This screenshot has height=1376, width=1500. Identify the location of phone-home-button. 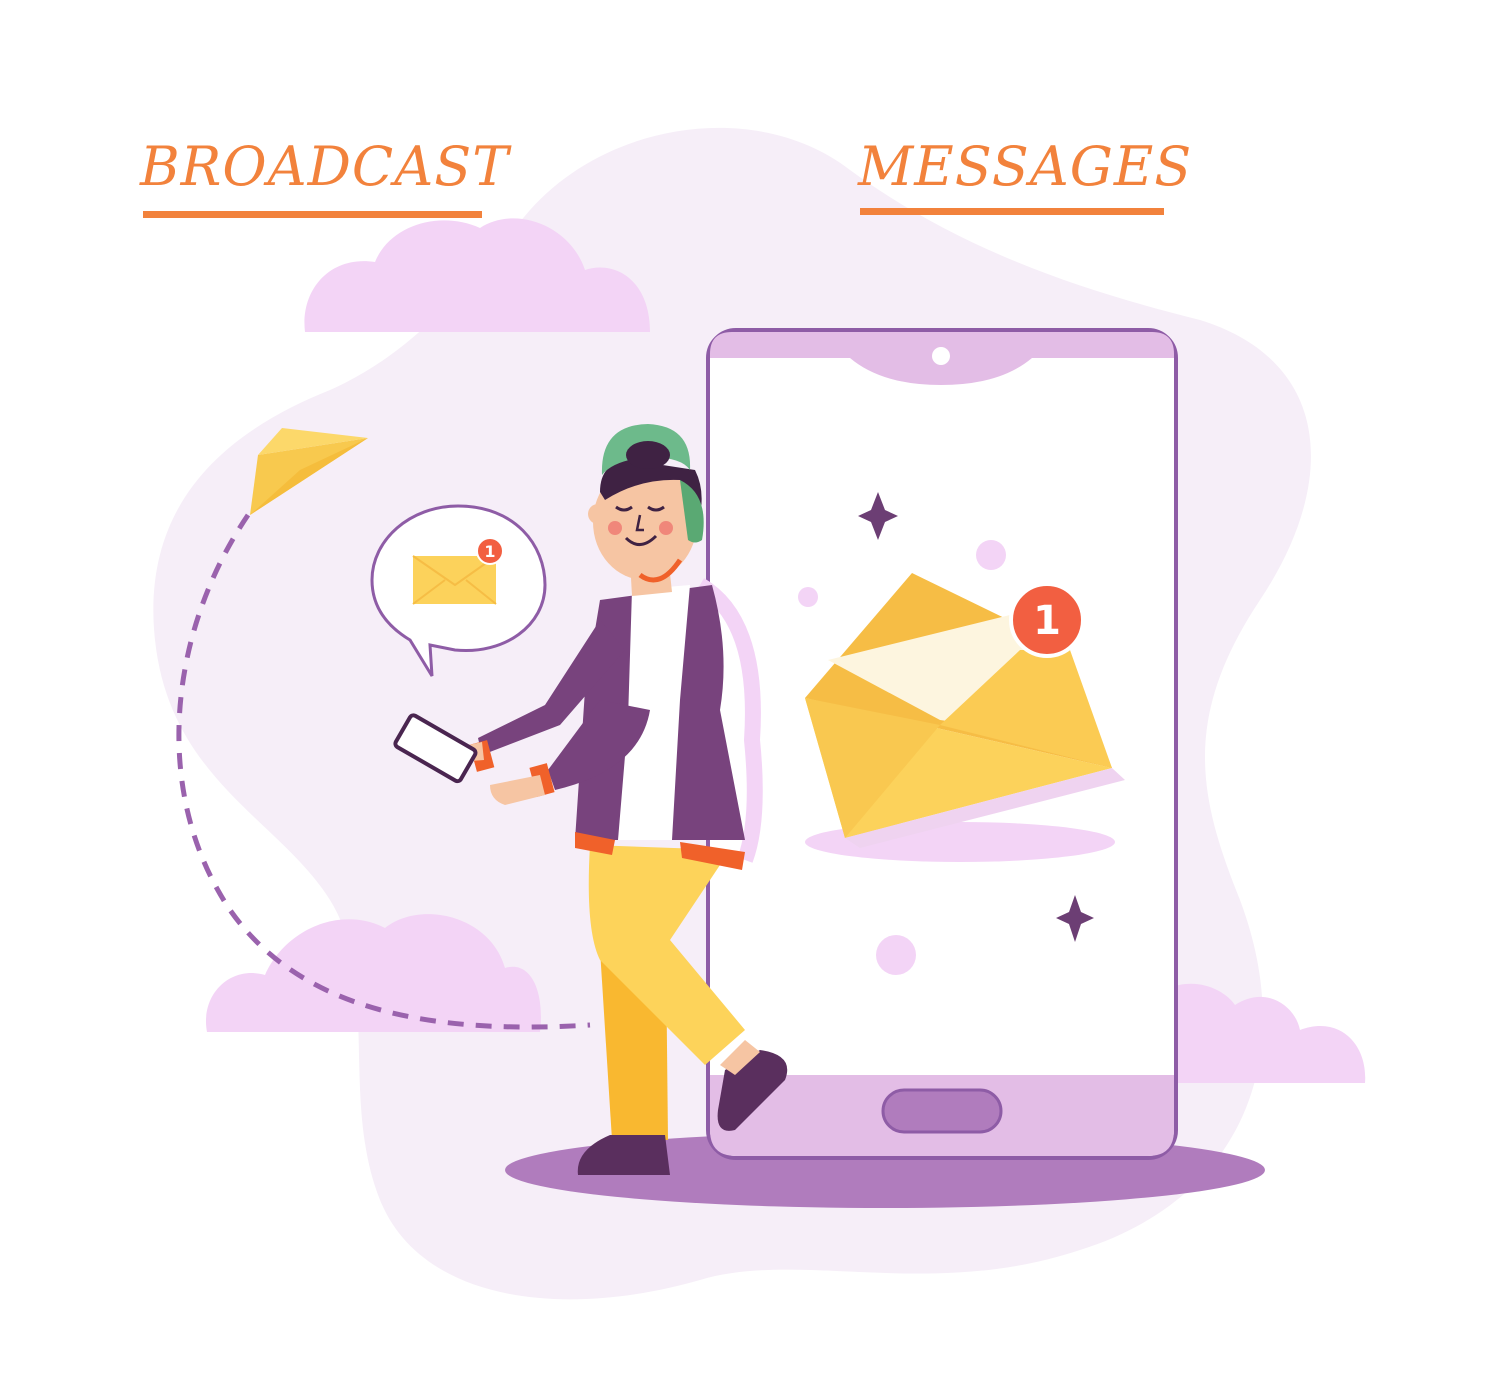
(942, 1111).